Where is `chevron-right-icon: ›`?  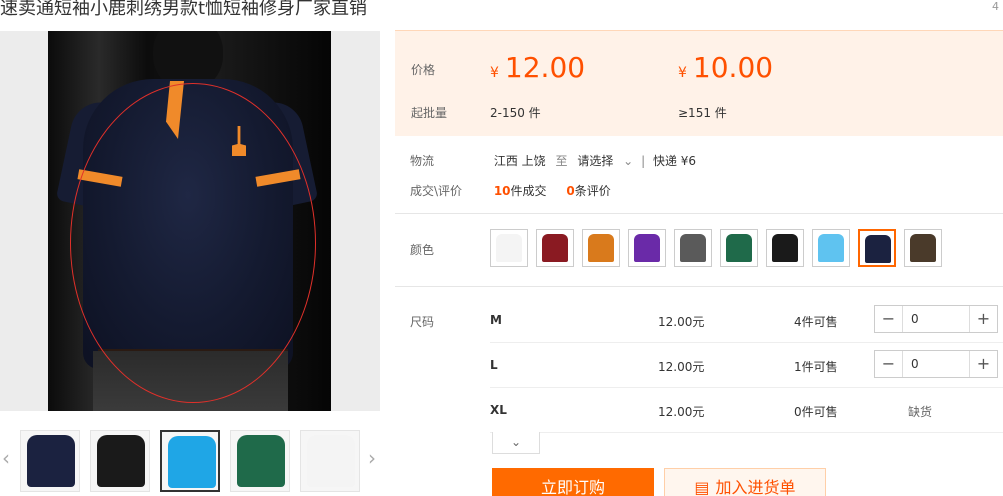 chevron-right-icon: › is located at coordinates (372, 458).